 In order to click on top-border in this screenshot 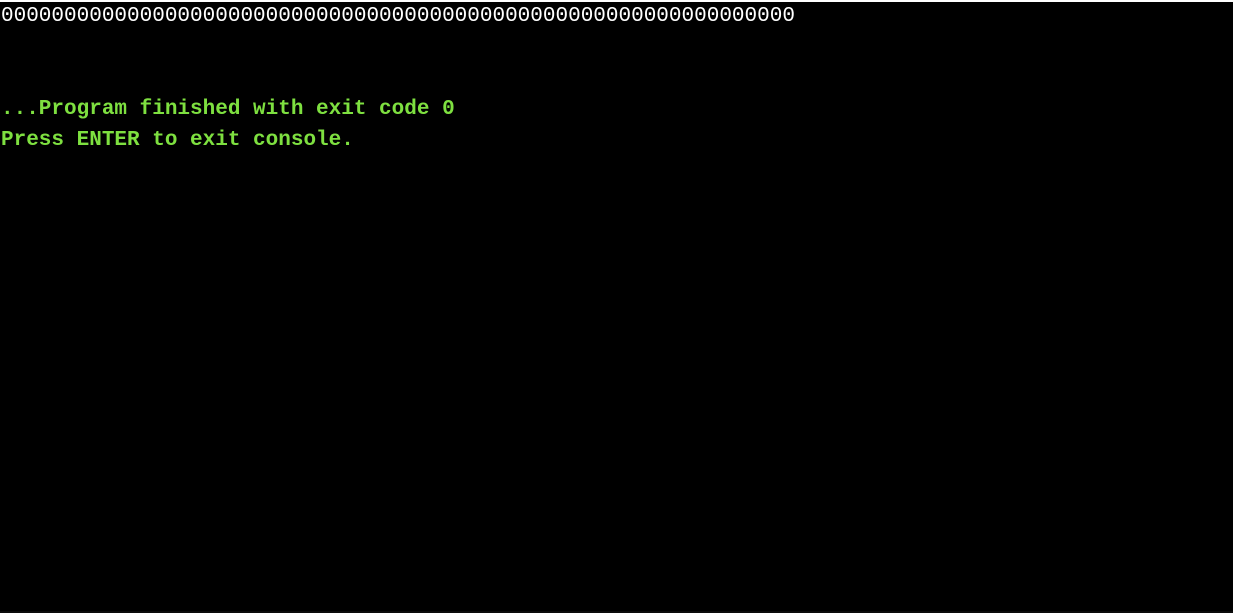, I will do `click(616, 1)`.